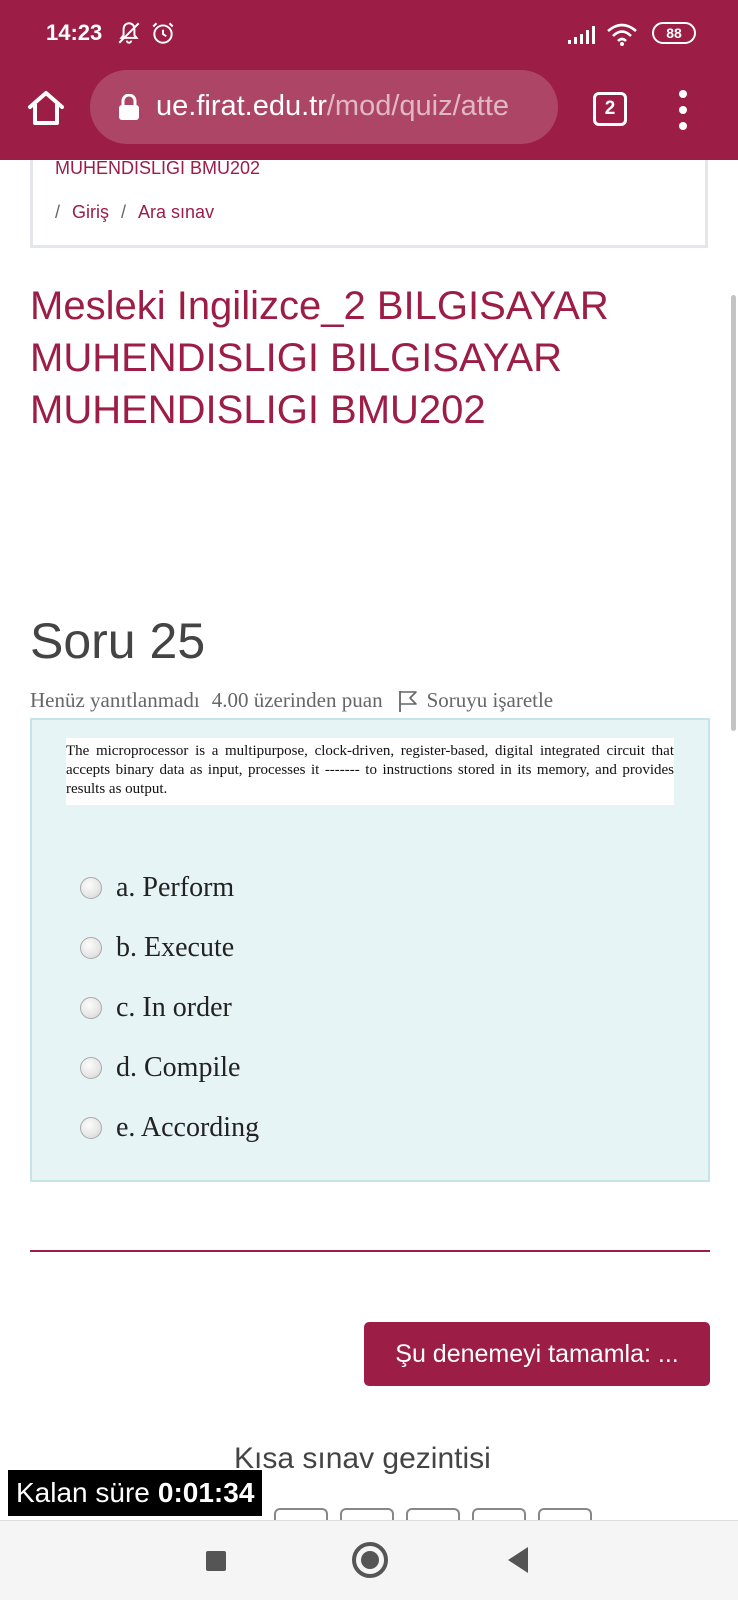 This screenshot has width=738, height=1600. I want to click on overflow-menu-icon, so click(683, 110).